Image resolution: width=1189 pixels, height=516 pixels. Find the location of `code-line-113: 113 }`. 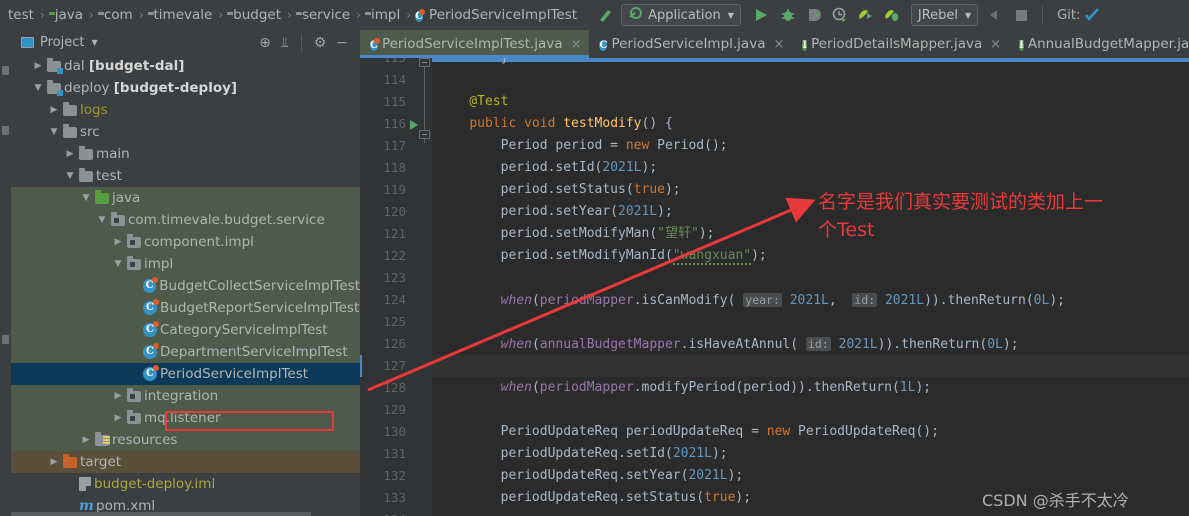

code-line-113: 113 } is located at coordinates (774, 63).